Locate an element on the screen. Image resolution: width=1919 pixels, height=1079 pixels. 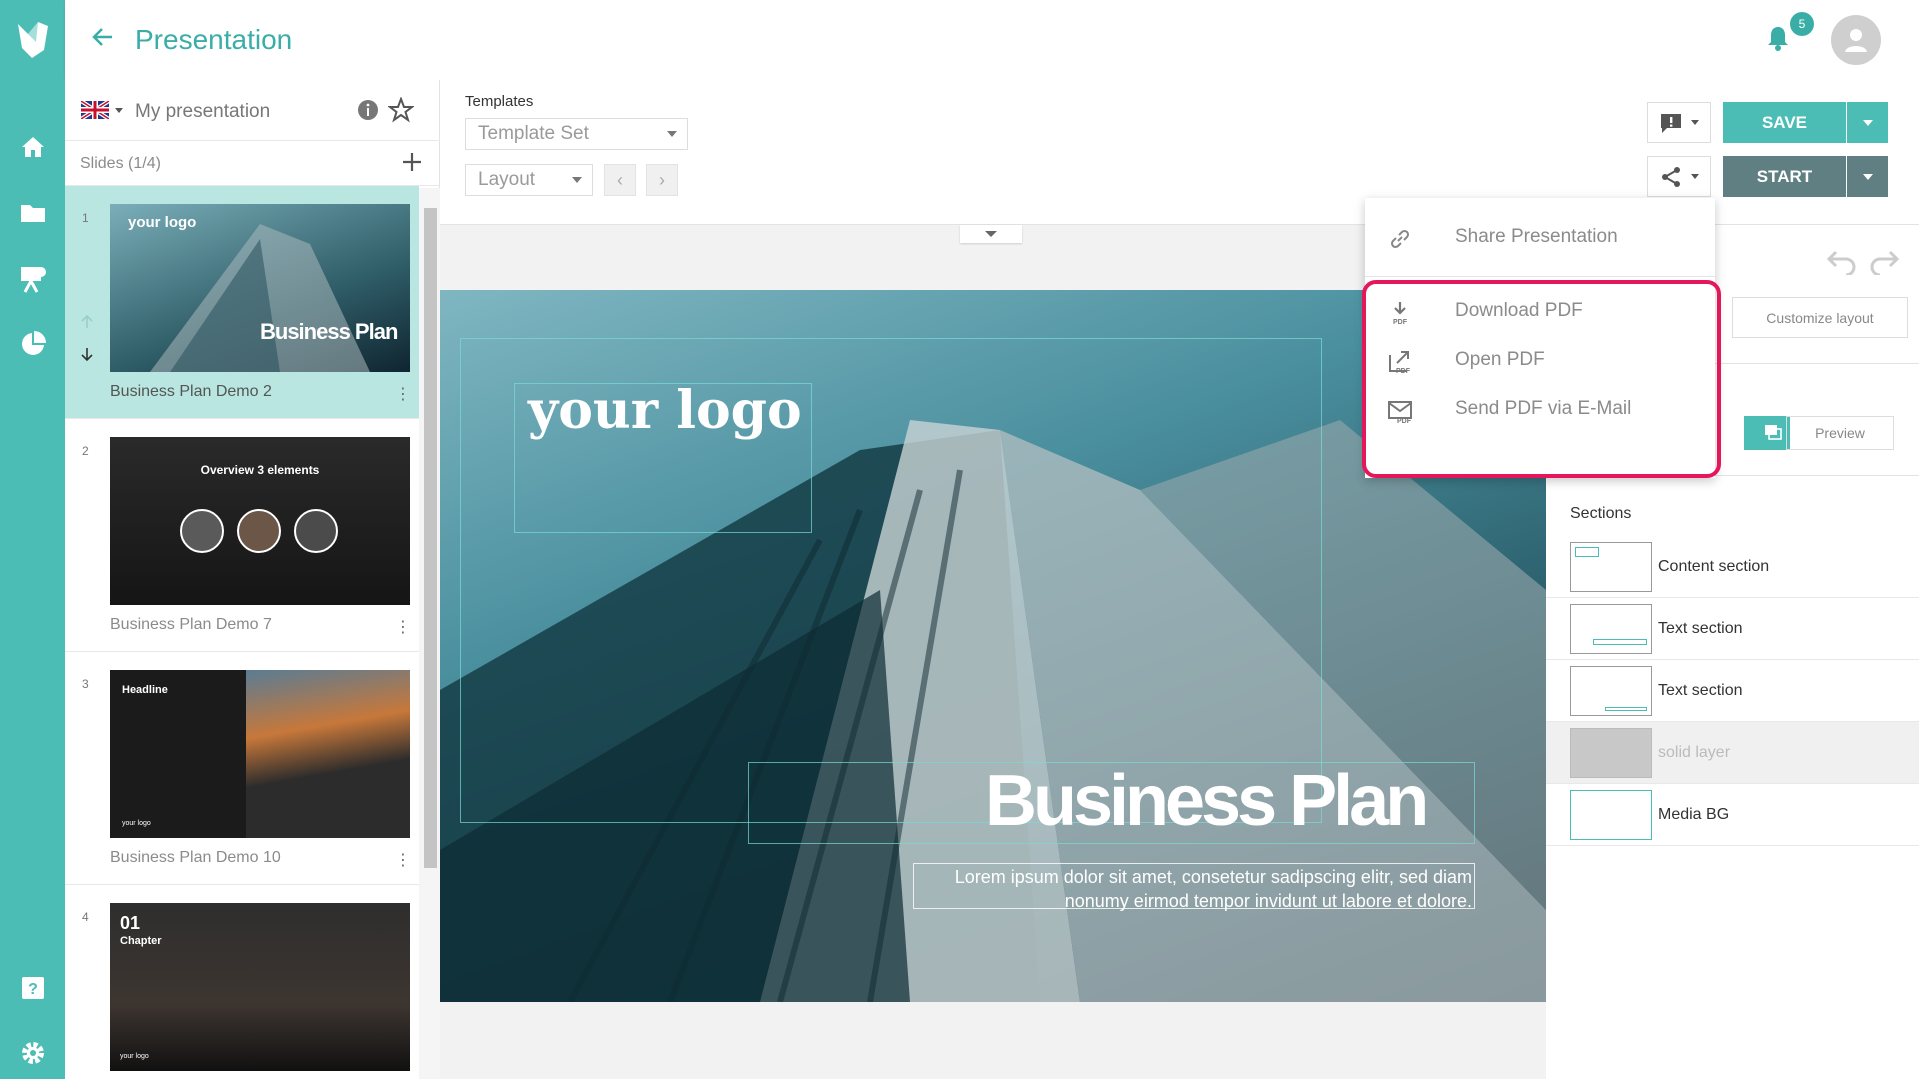
save-button: SAVE is located at coordinates (1784, 122).